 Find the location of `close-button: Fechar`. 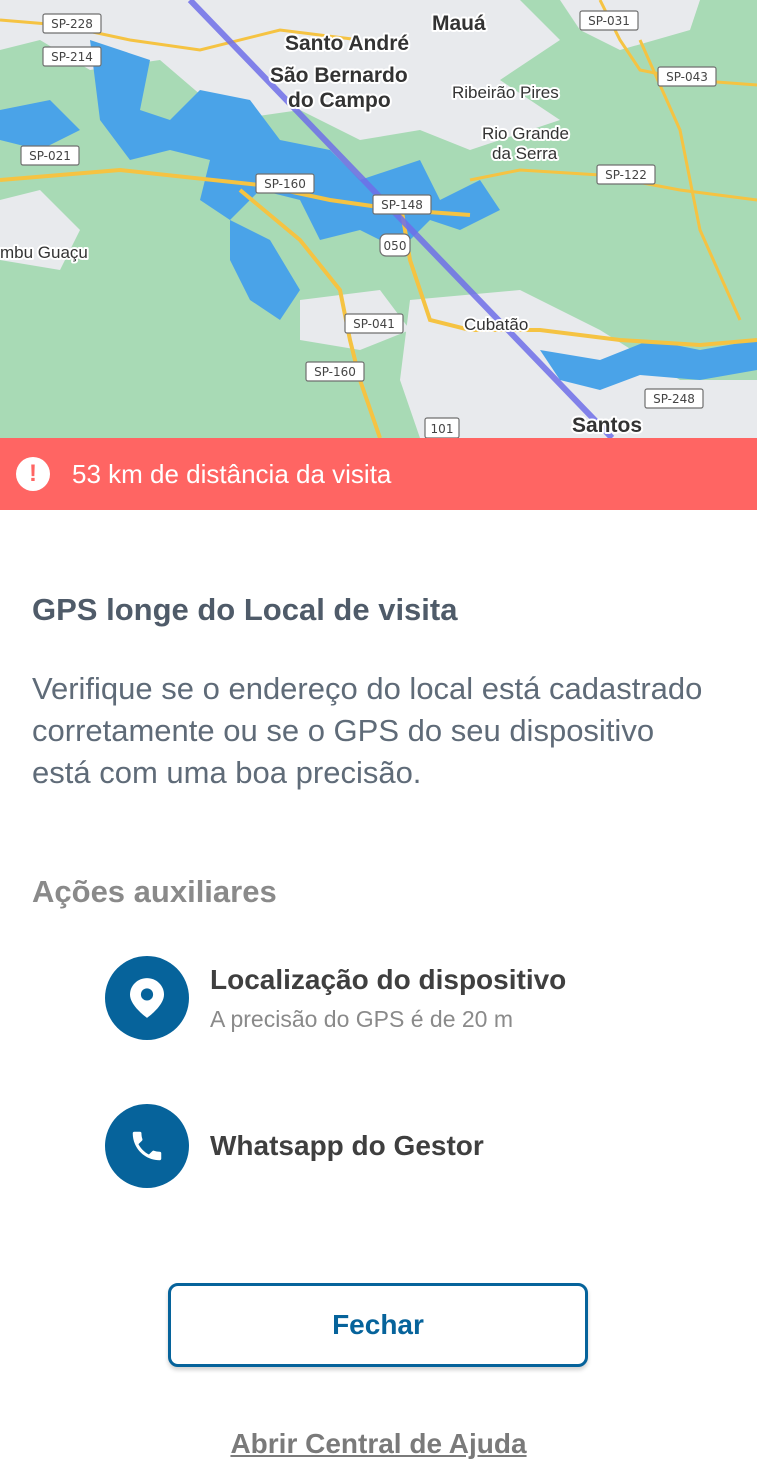

close-button: Fechar is located at coordinates (378, 1325).